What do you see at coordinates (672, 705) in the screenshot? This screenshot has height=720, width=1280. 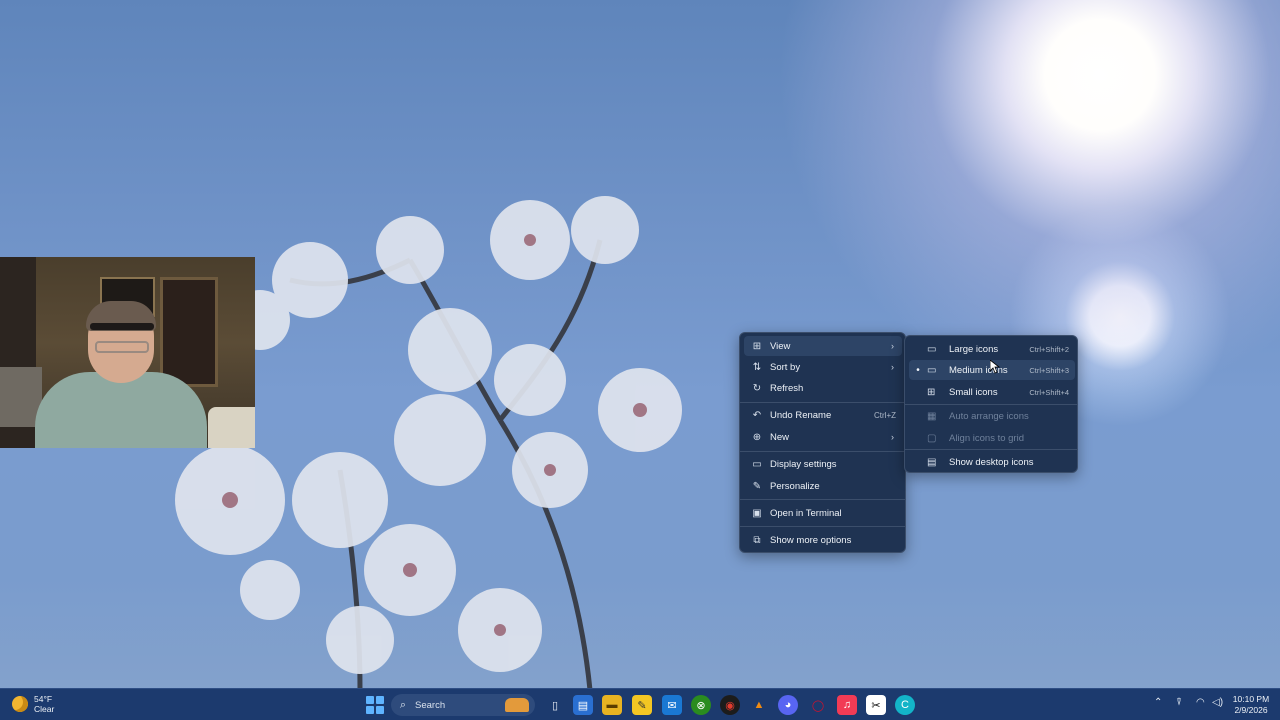 I see `outlook-icon: ✉` at bounding box center [672, 705].